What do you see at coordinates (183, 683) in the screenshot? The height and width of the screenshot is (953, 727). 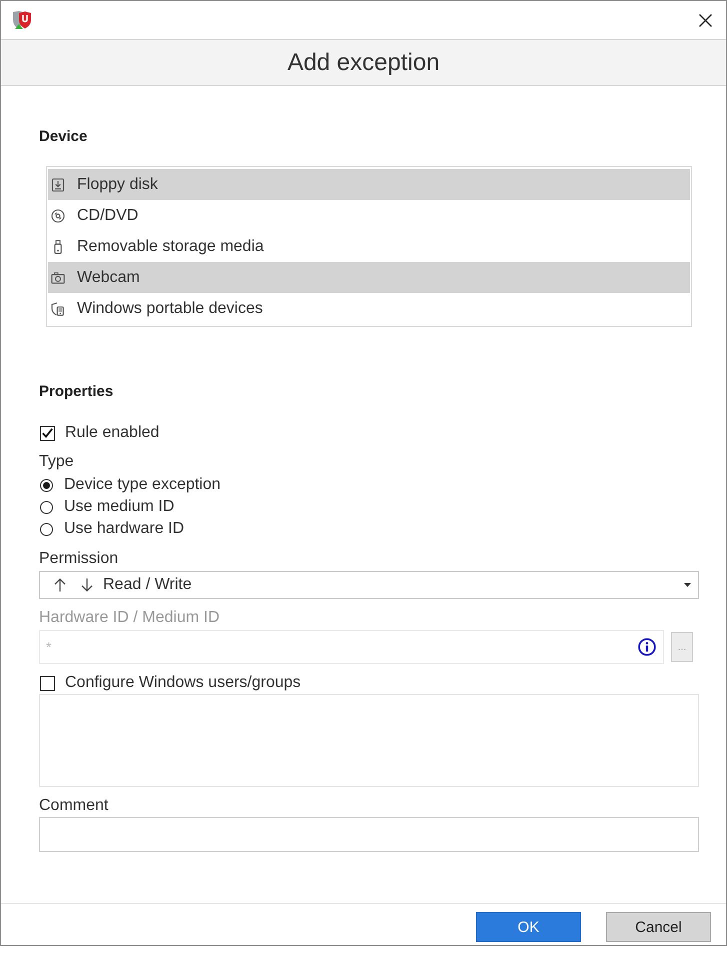 I see `checkbox-label: Configure Windows users/groups` at bounding box center [183, 683].